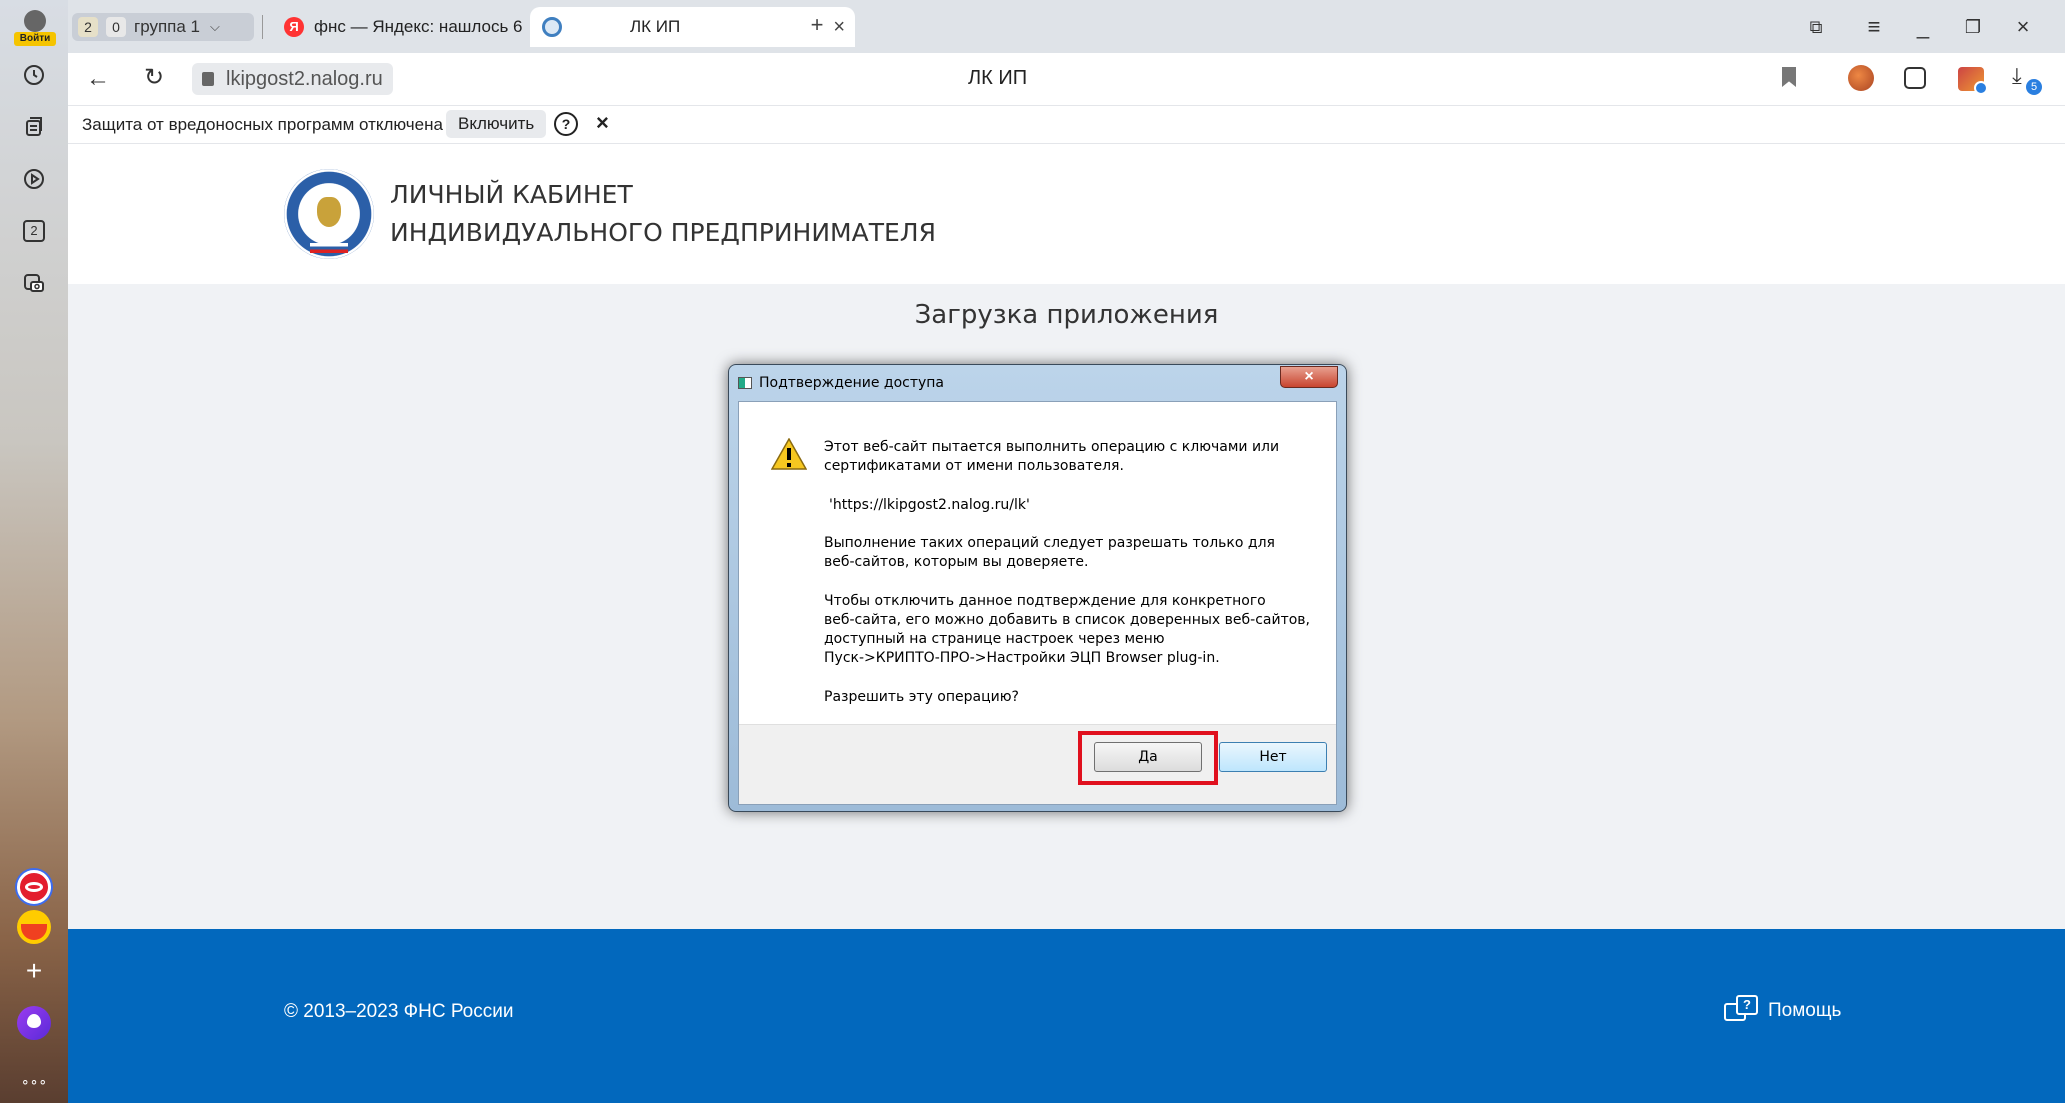  I want to click on back-icon: ←, so click(98, 79).